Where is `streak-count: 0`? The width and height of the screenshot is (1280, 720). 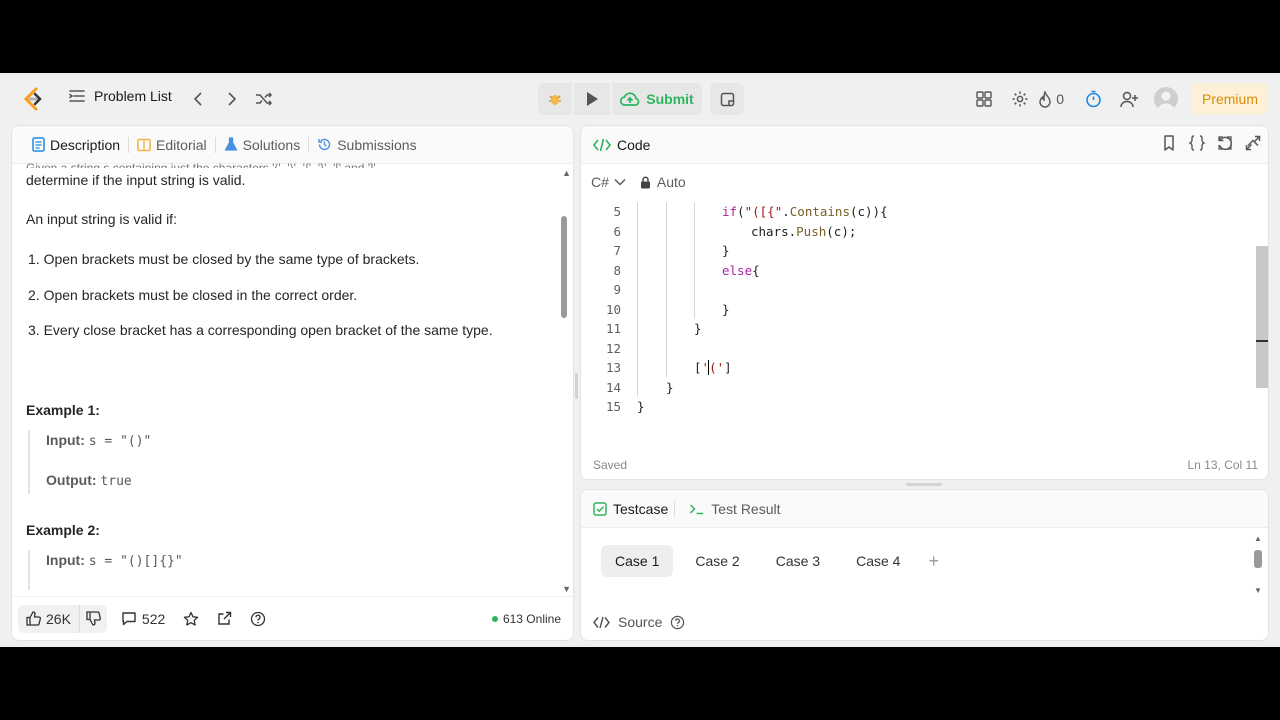 streak-count: 0 is located at coordinates (1060, 99).